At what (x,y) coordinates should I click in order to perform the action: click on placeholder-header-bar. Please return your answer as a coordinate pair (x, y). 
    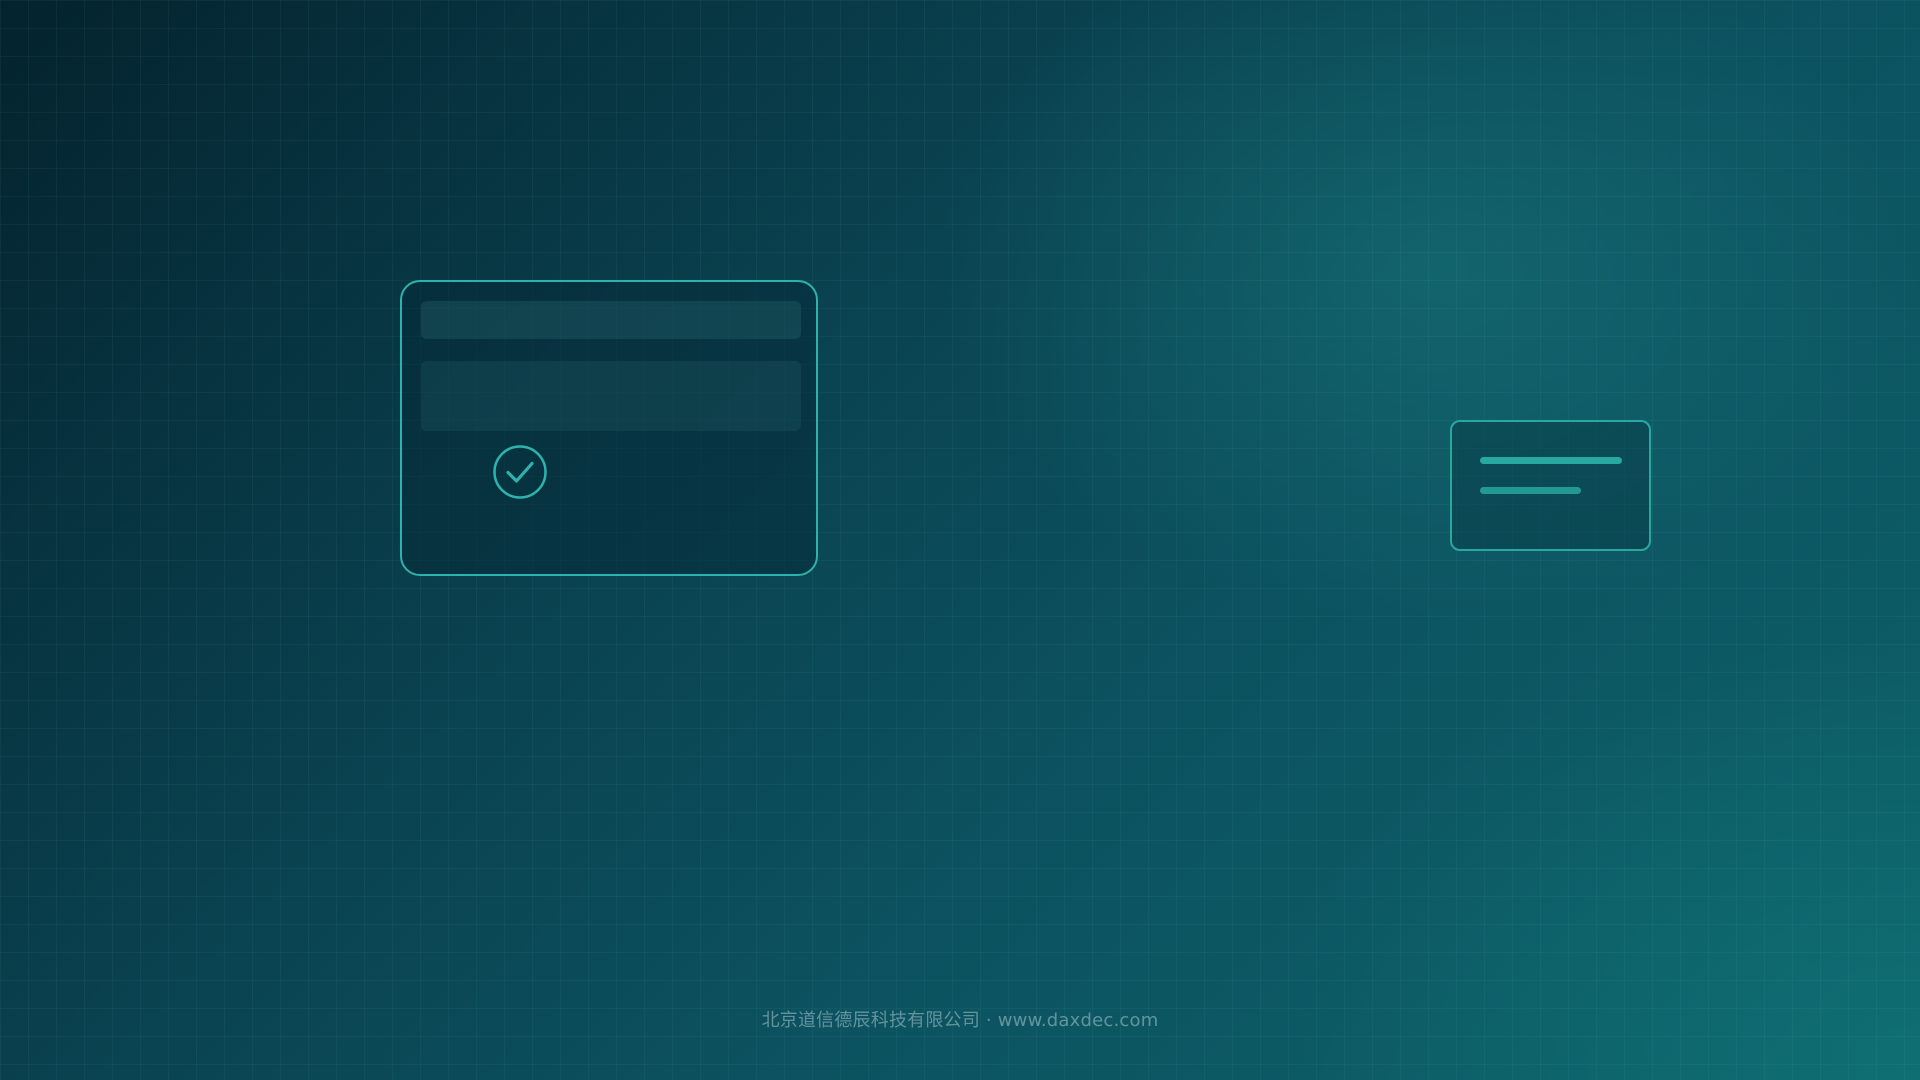
    Looking at the image, I should click on (611, 320).